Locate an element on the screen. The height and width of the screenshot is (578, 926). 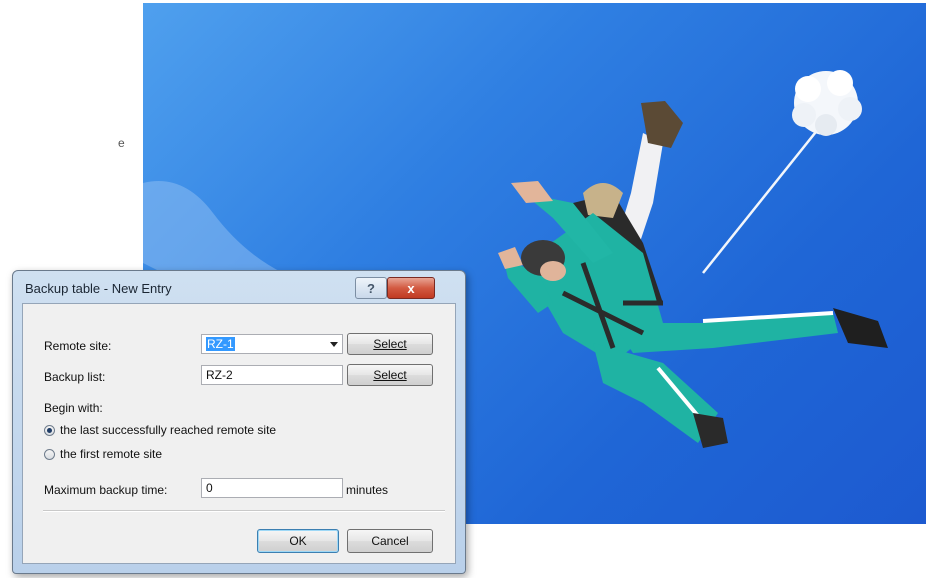
begin-with-label: Begin with: is located at coordinates (73, 408).